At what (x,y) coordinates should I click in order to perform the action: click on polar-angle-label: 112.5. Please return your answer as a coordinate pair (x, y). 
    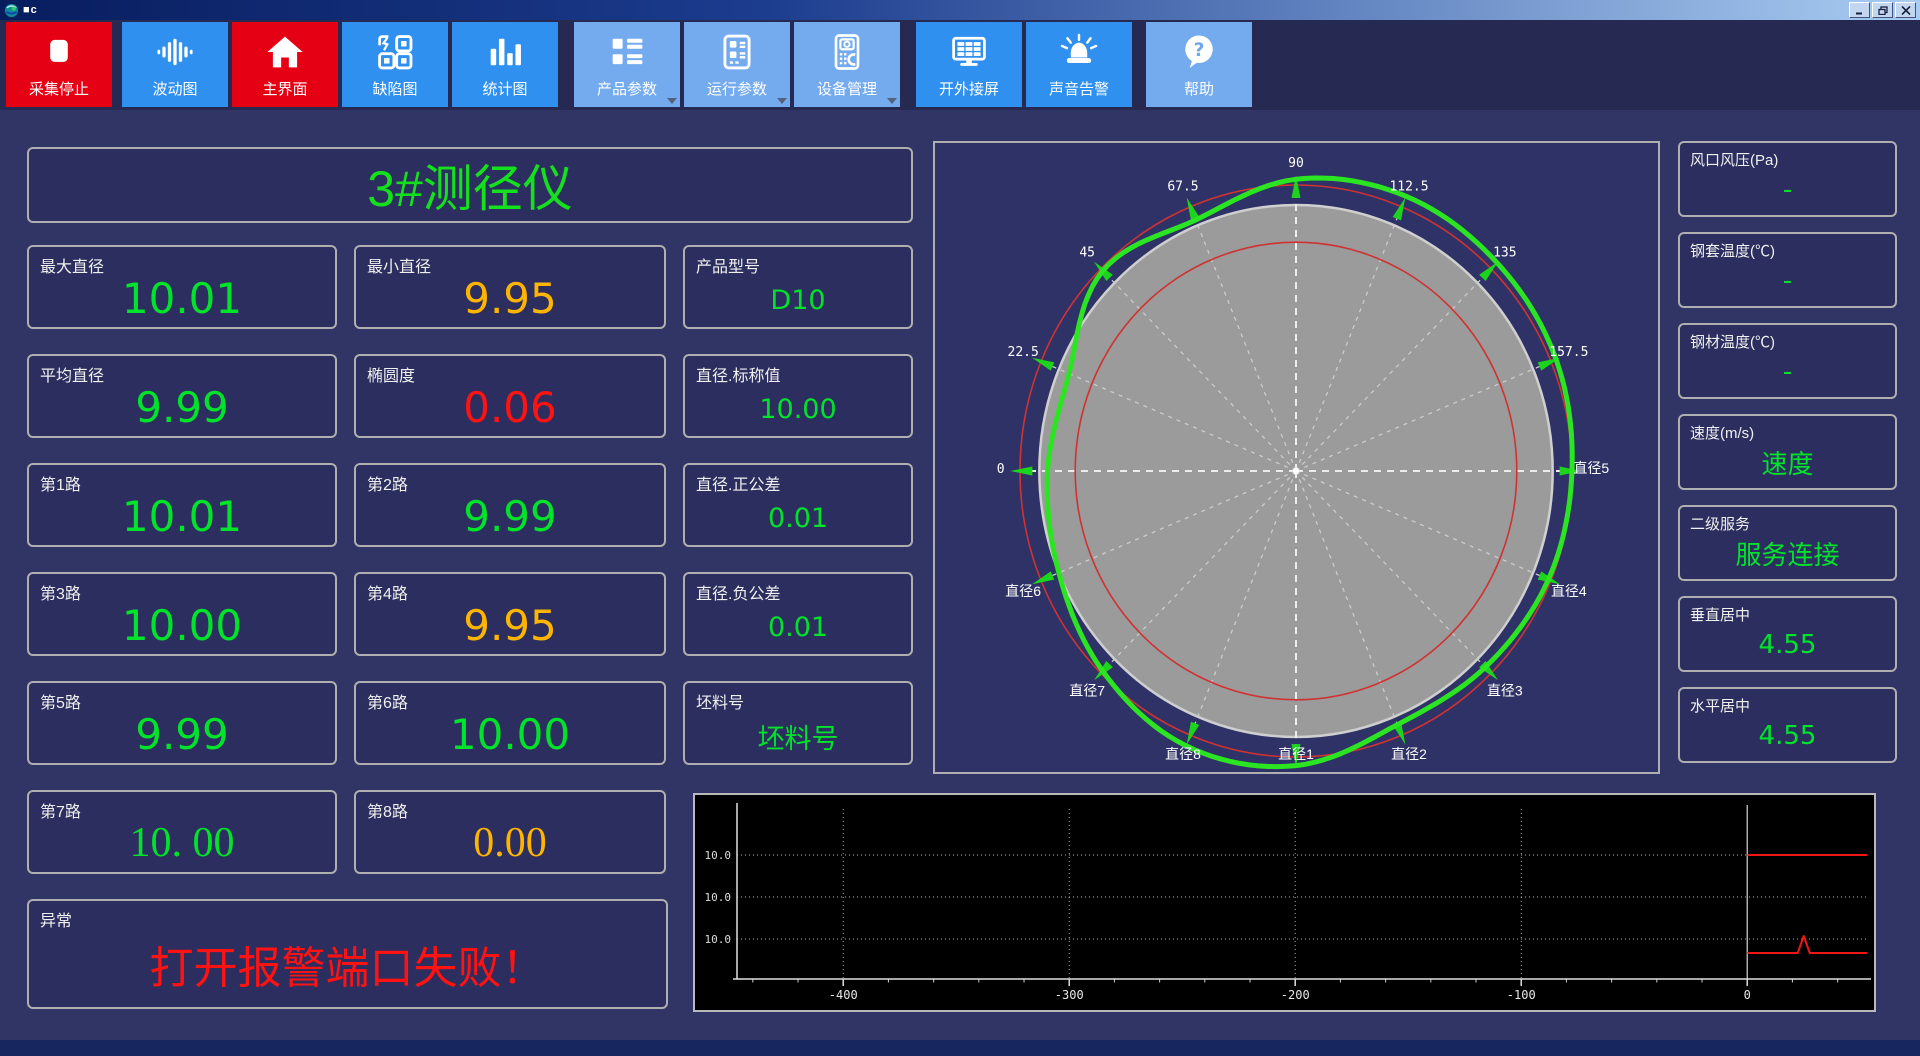
    Looking at the image, I should click on (1408, 186).